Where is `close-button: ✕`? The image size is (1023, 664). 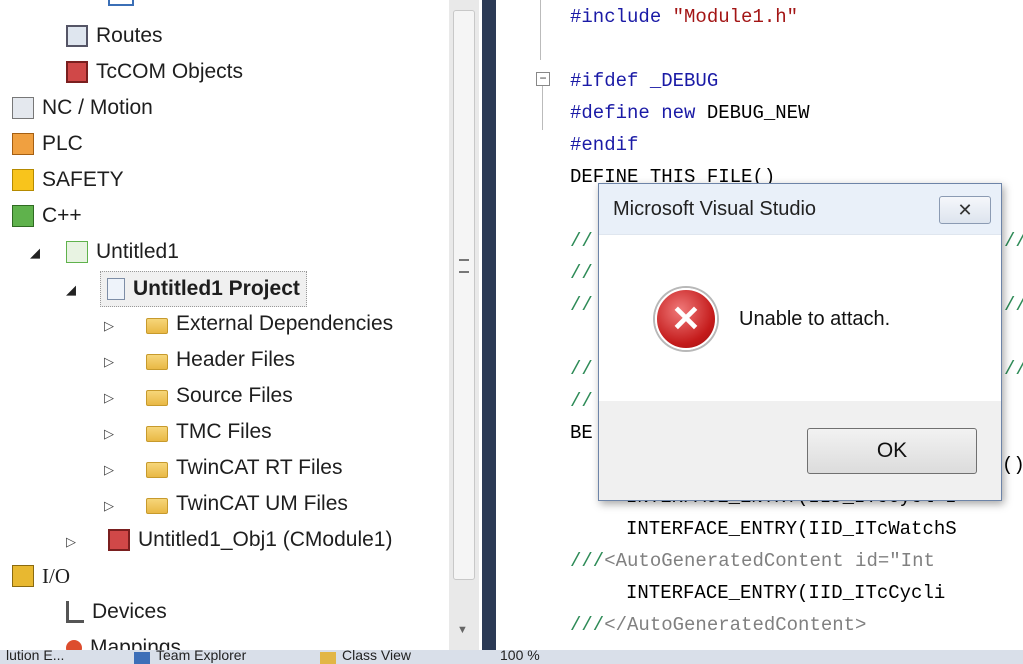 close-button: ✕ is located at coordinates (965, 210).